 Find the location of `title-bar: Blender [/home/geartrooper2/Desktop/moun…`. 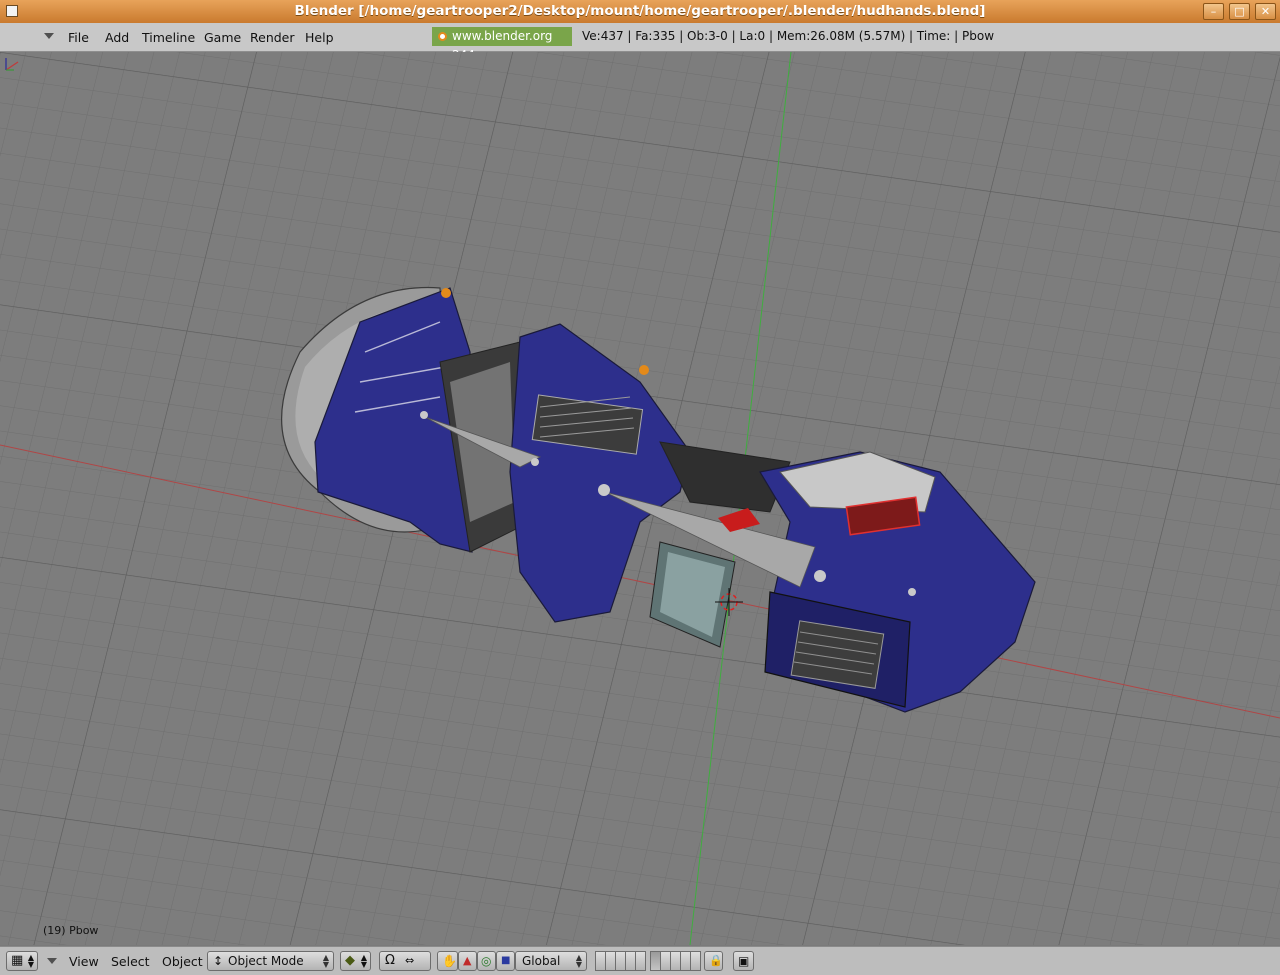

title-bar: Blender [/home/geartrooper2/Desktop/moun… is located at coordinates (640, 12).